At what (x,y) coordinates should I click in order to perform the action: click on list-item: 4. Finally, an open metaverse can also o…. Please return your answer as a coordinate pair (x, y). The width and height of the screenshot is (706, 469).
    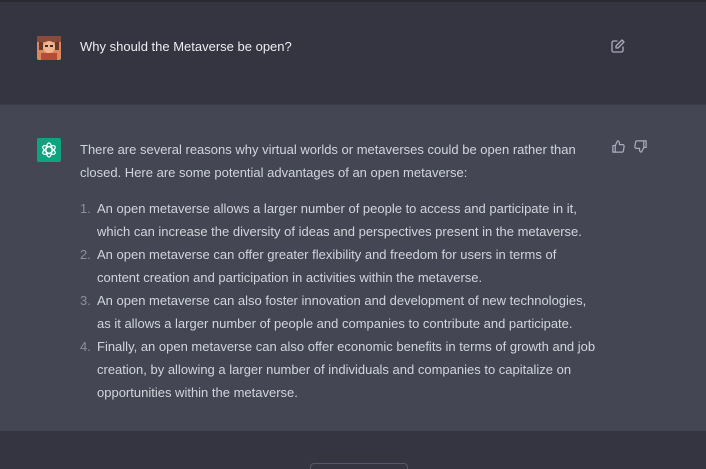
    Looking at the image, I should click on (340, 369).